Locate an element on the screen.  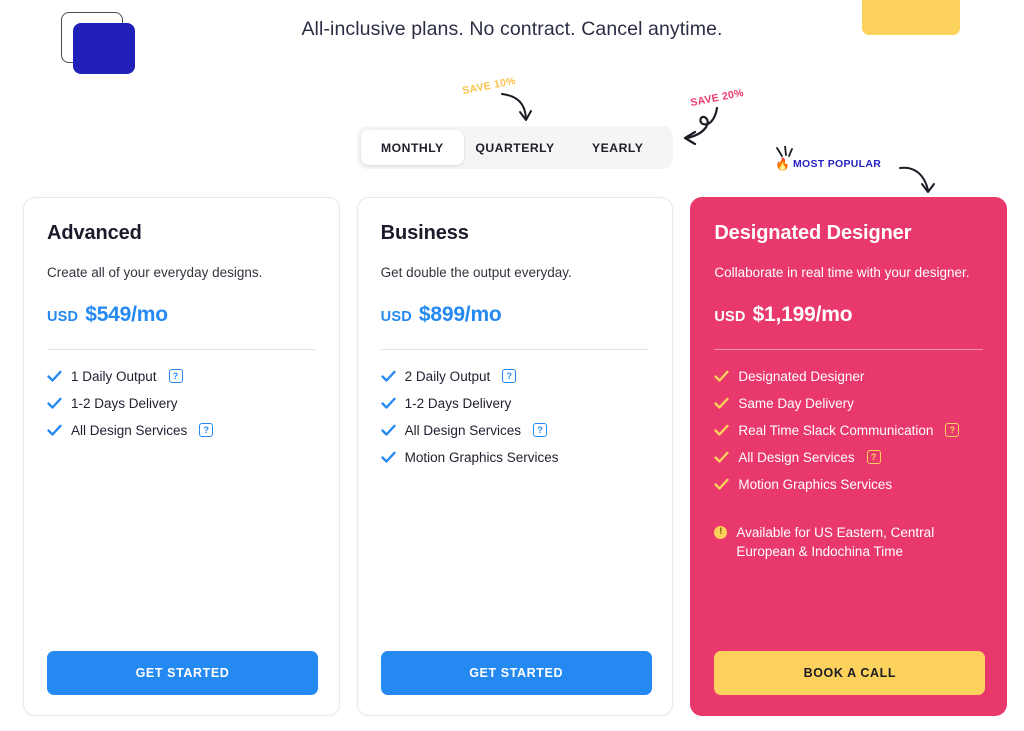
sparkle-icon is located at coordinates (784, 151).